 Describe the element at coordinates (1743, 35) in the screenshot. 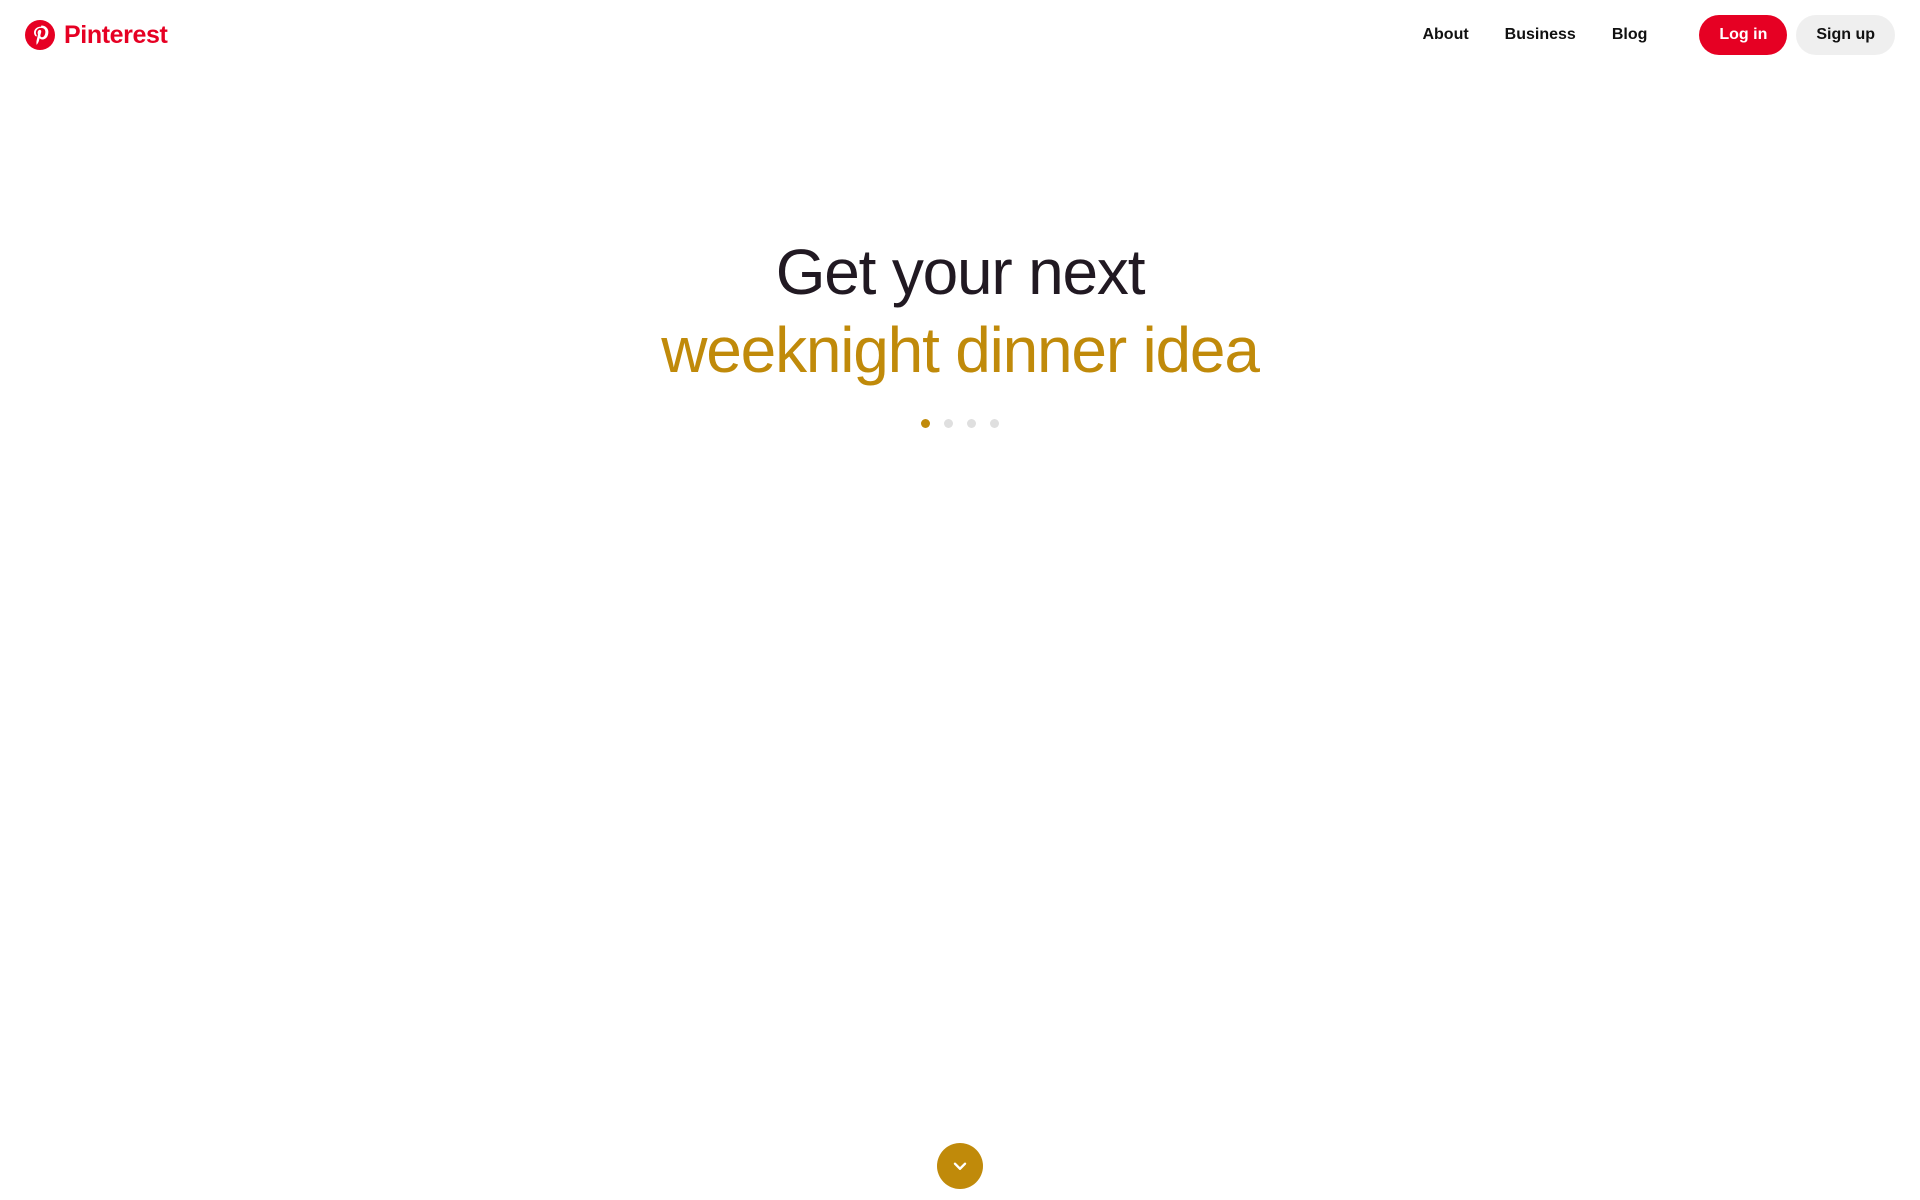

I see `login-button: Log in` at that location.